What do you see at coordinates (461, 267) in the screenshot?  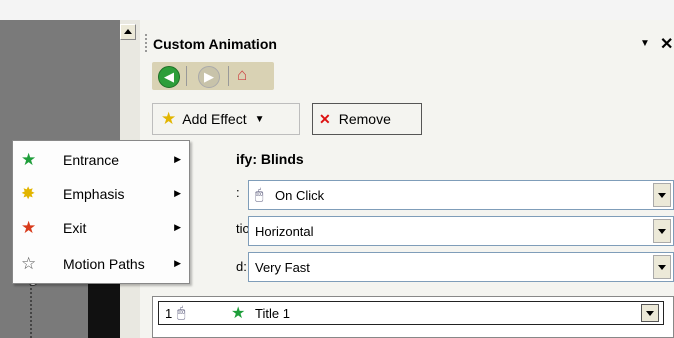 I see `speed-select: Very Fast` at bounding box center [461, 267].